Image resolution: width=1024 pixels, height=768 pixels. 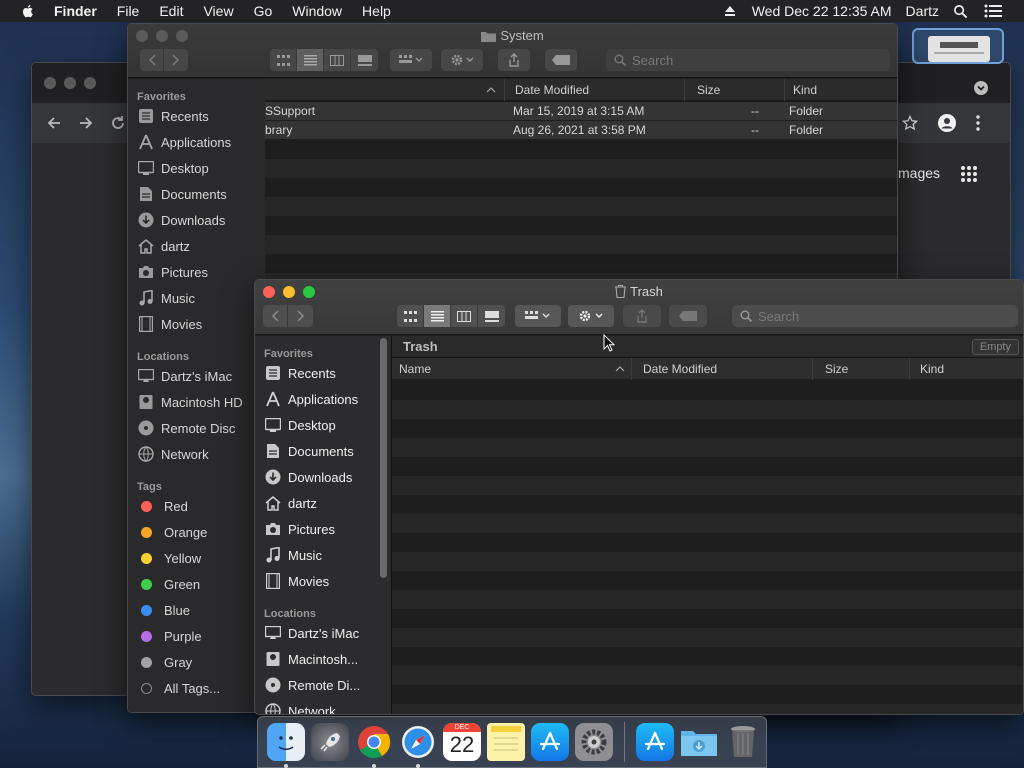 I want to click on system-sidebar-imac: Dartz's iMac, so click(x=196, y=376).